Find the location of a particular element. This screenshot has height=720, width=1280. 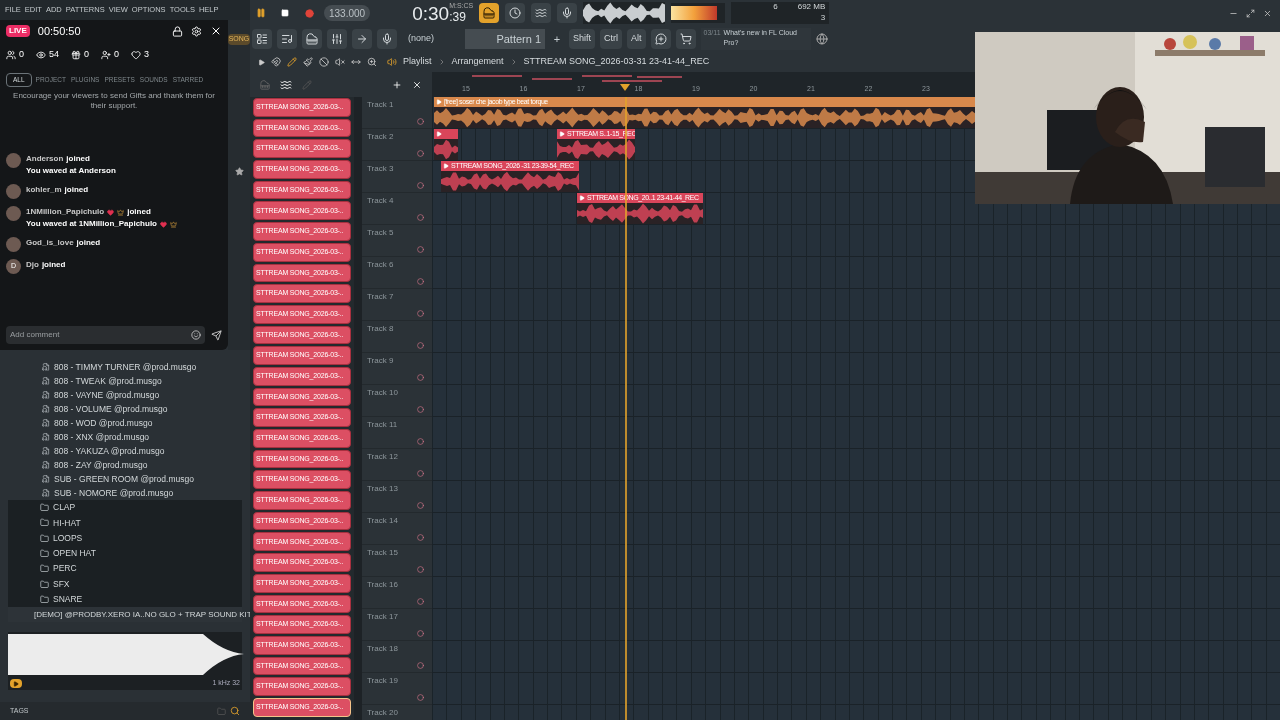

track-name: Track 2 is located at coordinates (380, 137).